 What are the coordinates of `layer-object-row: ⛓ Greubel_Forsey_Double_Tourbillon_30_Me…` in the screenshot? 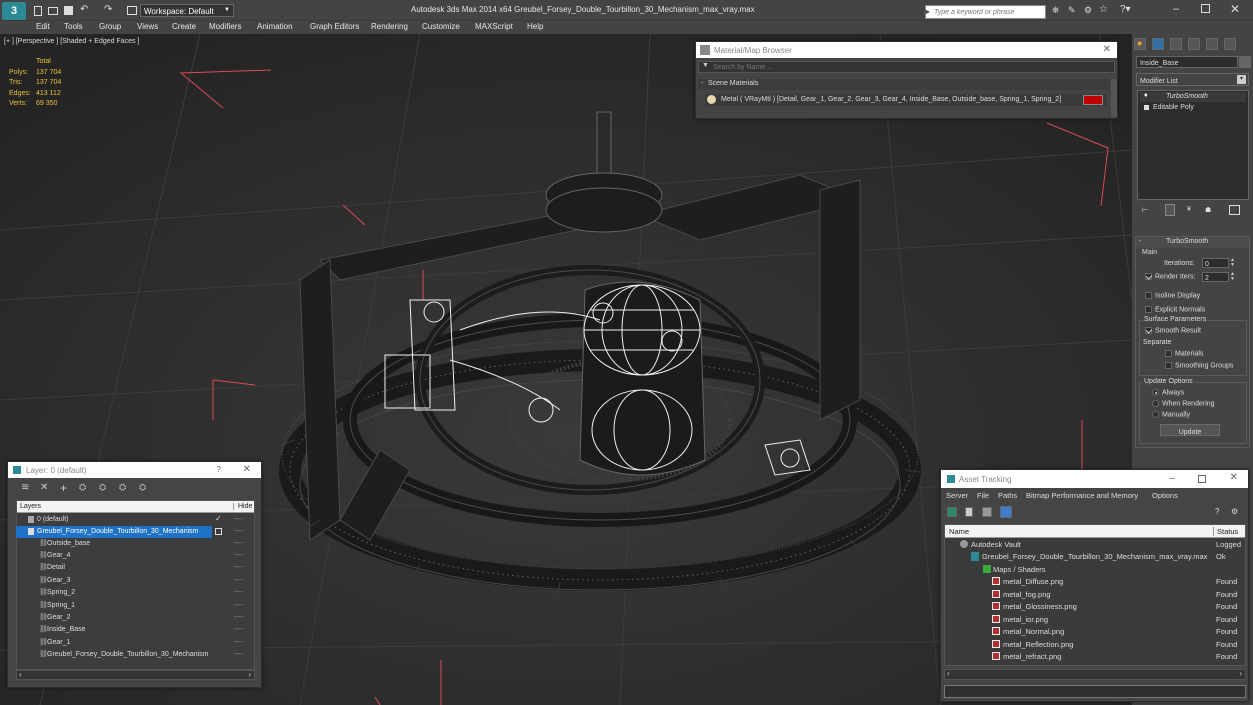 It's located at (134, 655).